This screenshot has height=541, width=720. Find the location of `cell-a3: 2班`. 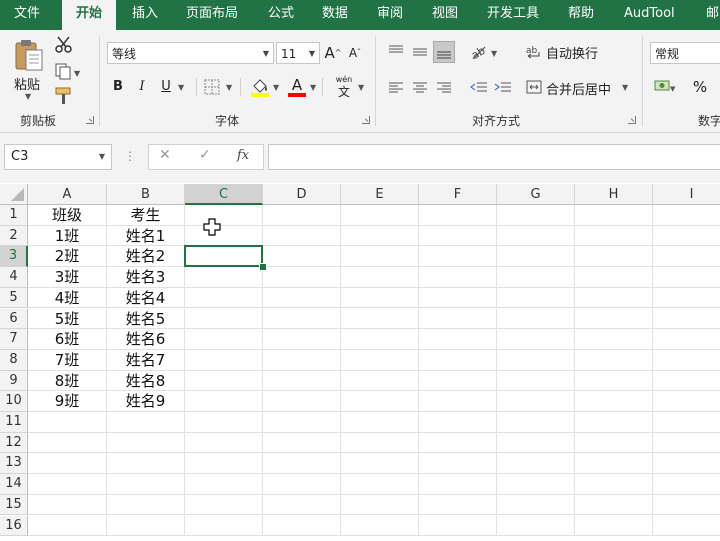

cell-a3: 2班 is located at coordinates (67, 257).